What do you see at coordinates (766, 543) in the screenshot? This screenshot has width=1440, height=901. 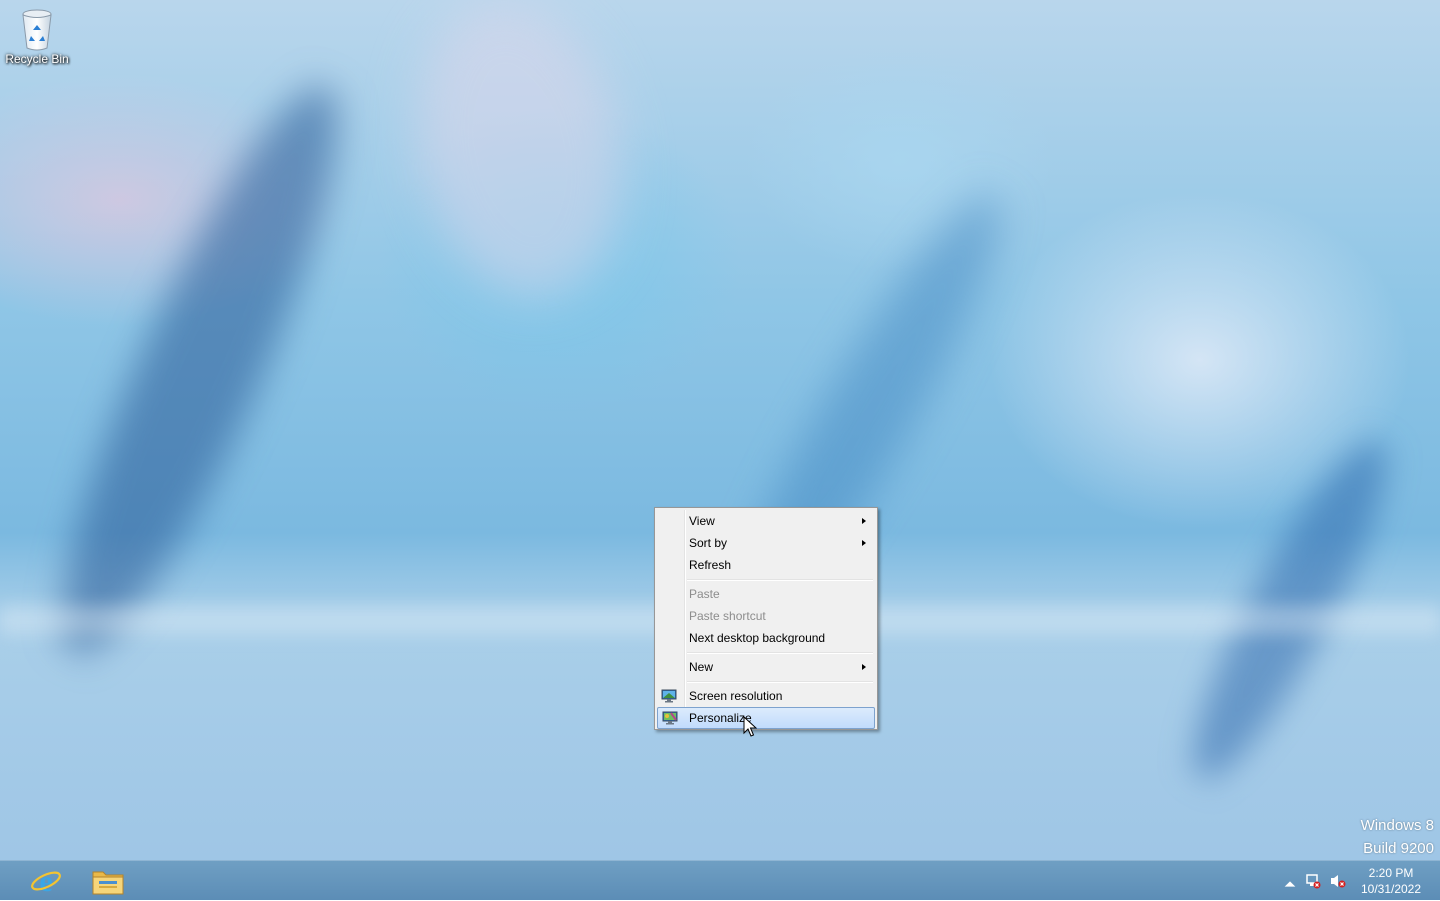 I see `menu-item-sort-by: Sort by` at bounding box center [766, 543].